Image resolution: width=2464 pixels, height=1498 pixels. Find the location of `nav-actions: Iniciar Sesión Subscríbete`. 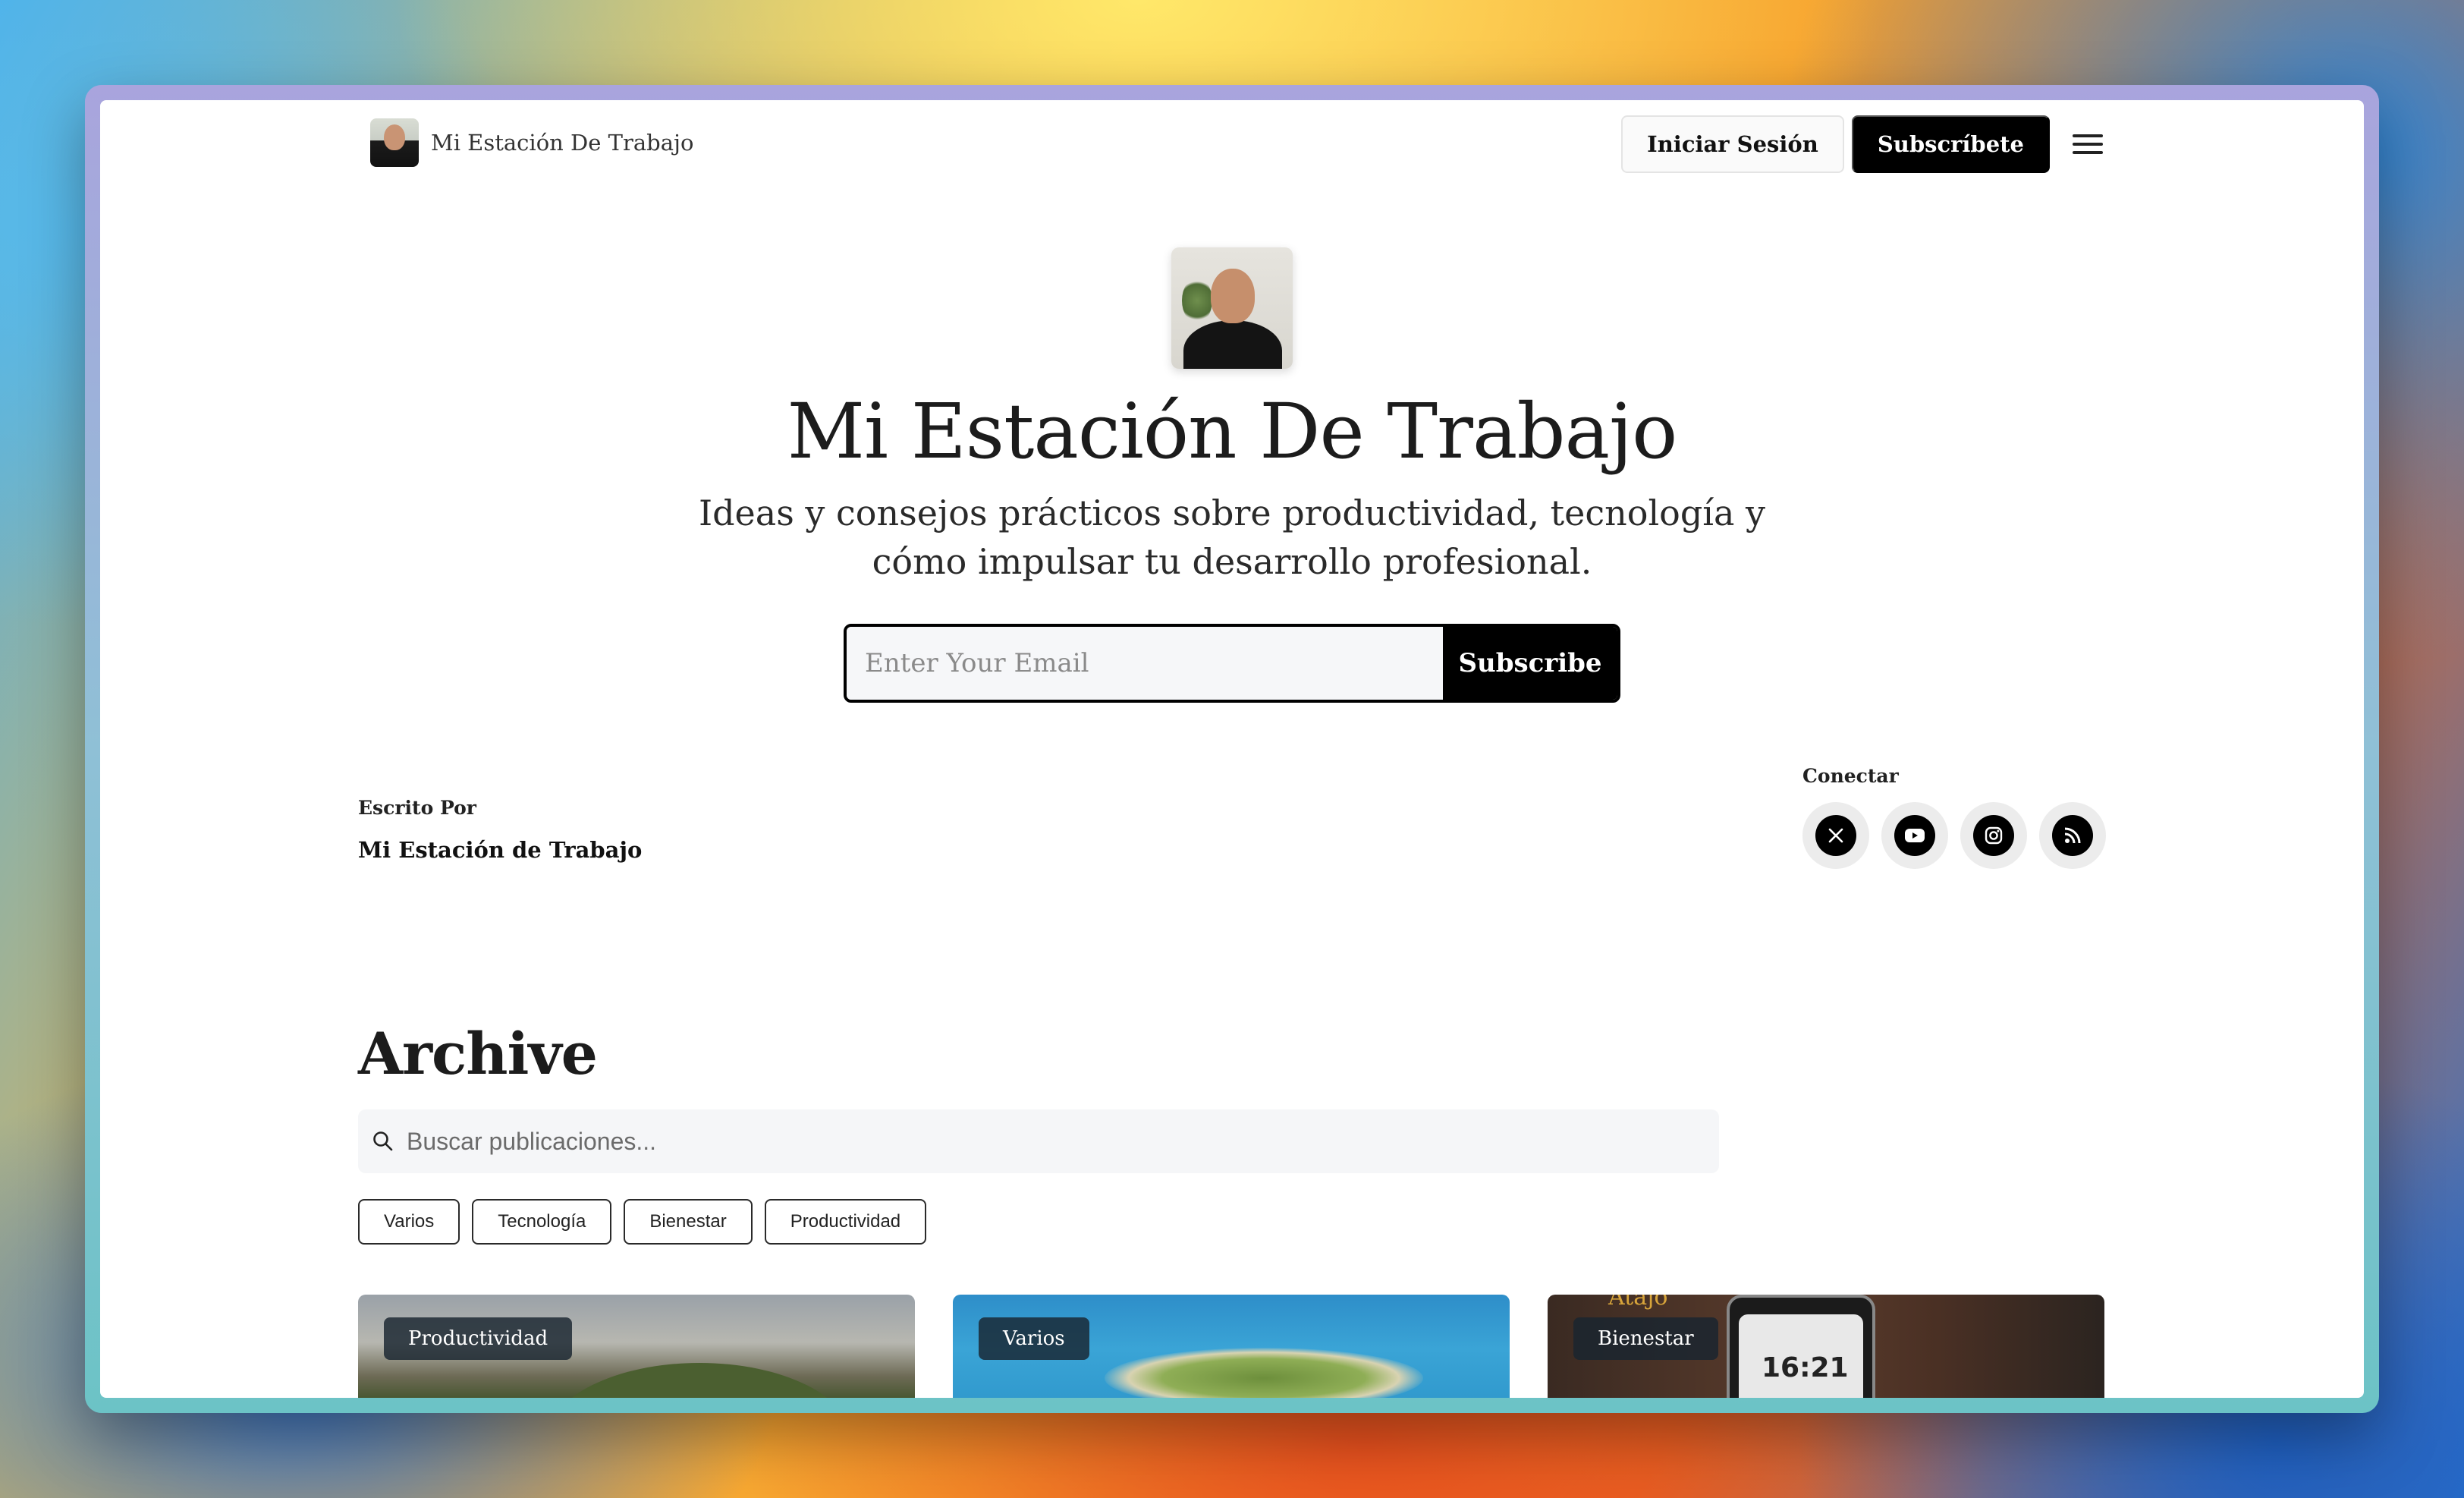

nav-actions: Iniciar Sesión Subscríbete is located at coordinates (1862, 144).